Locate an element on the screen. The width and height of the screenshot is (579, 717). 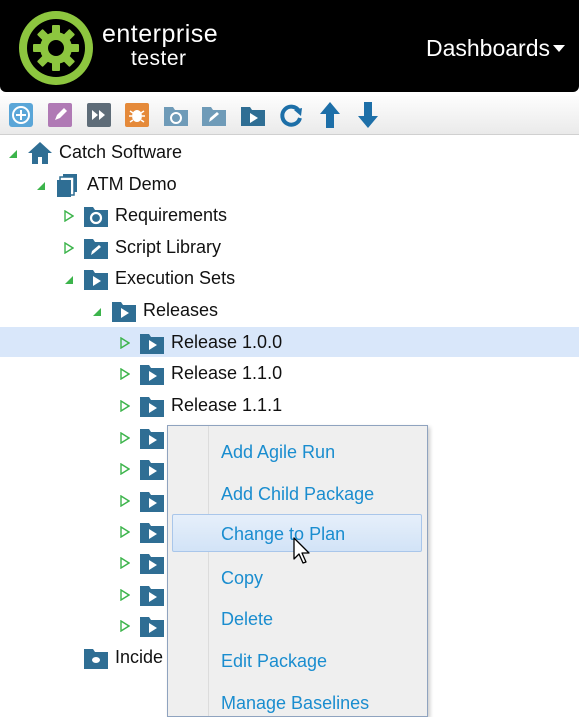
context-menu-item-label: Add Child Package is located at coordinates (298, 494).